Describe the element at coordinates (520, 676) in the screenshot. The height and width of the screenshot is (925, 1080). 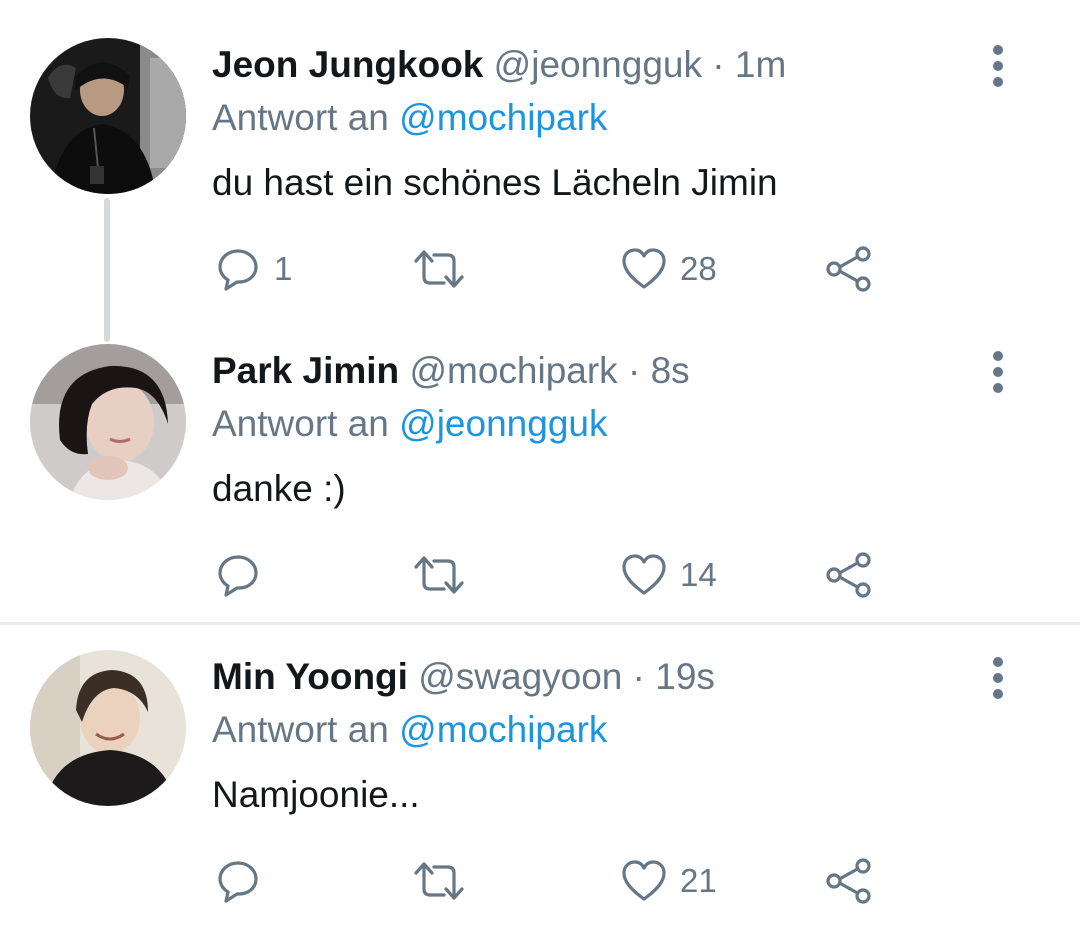
I see `user-handle: @swagyoon` at that location.